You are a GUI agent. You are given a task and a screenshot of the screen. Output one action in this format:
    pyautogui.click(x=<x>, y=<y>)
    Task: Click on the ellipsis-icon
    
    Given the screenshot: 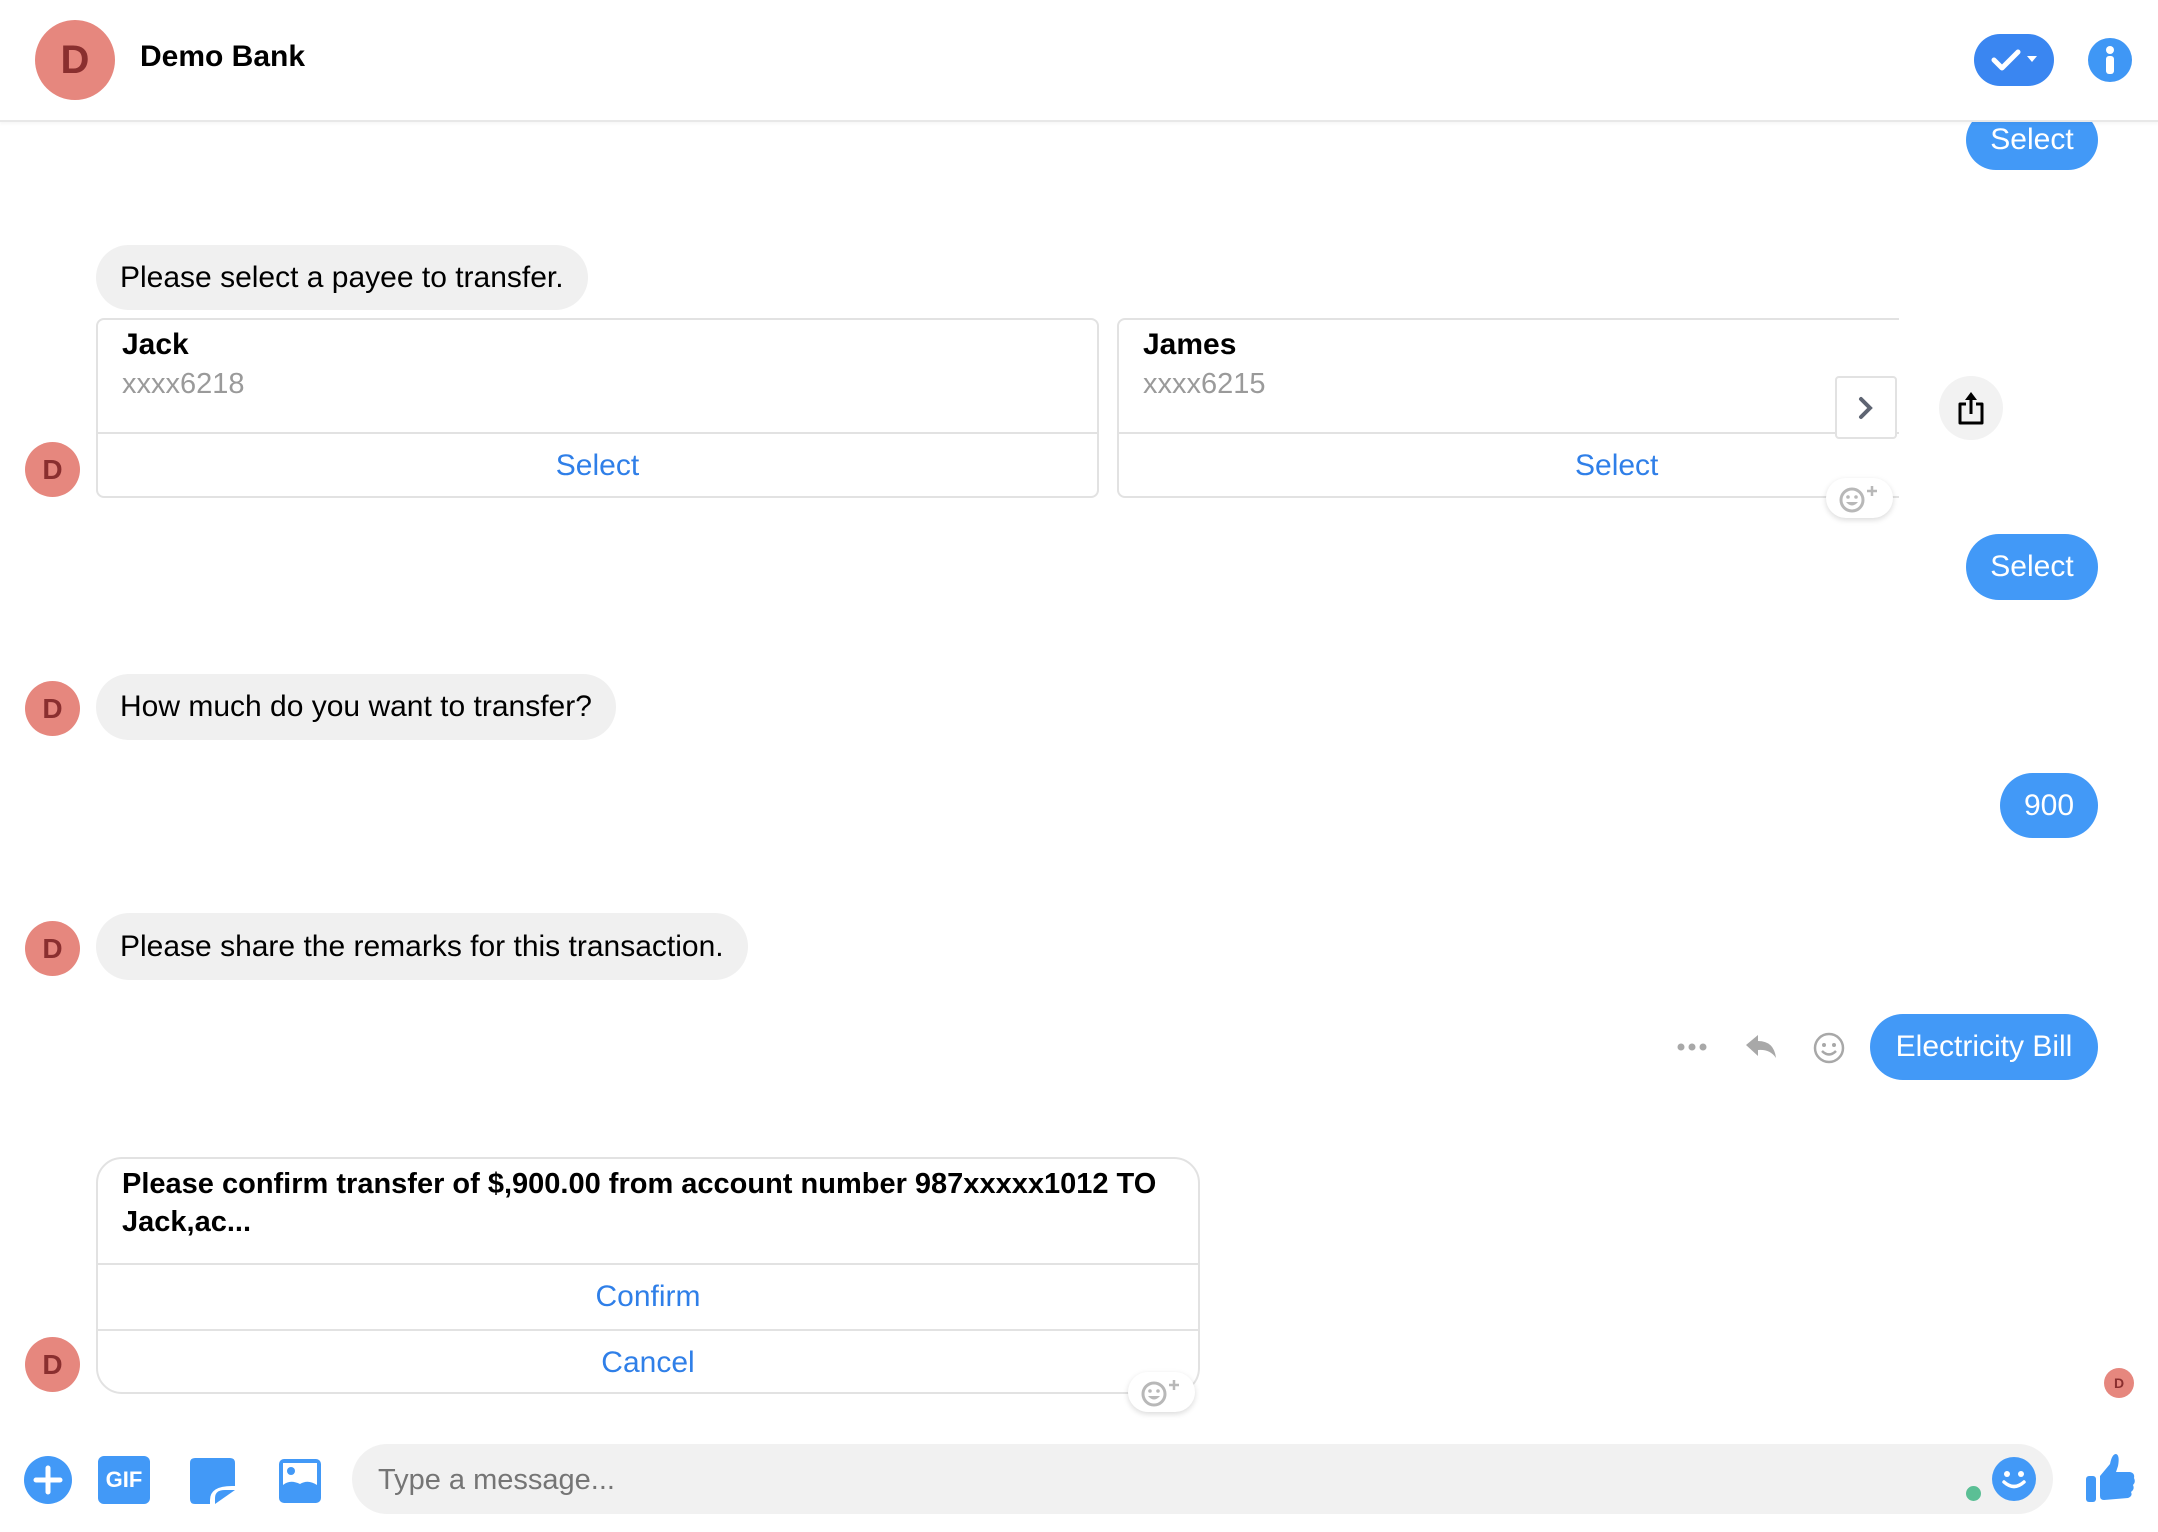 What is the action you would take?
    pyautogui.click(x=1692, y=1047)
    